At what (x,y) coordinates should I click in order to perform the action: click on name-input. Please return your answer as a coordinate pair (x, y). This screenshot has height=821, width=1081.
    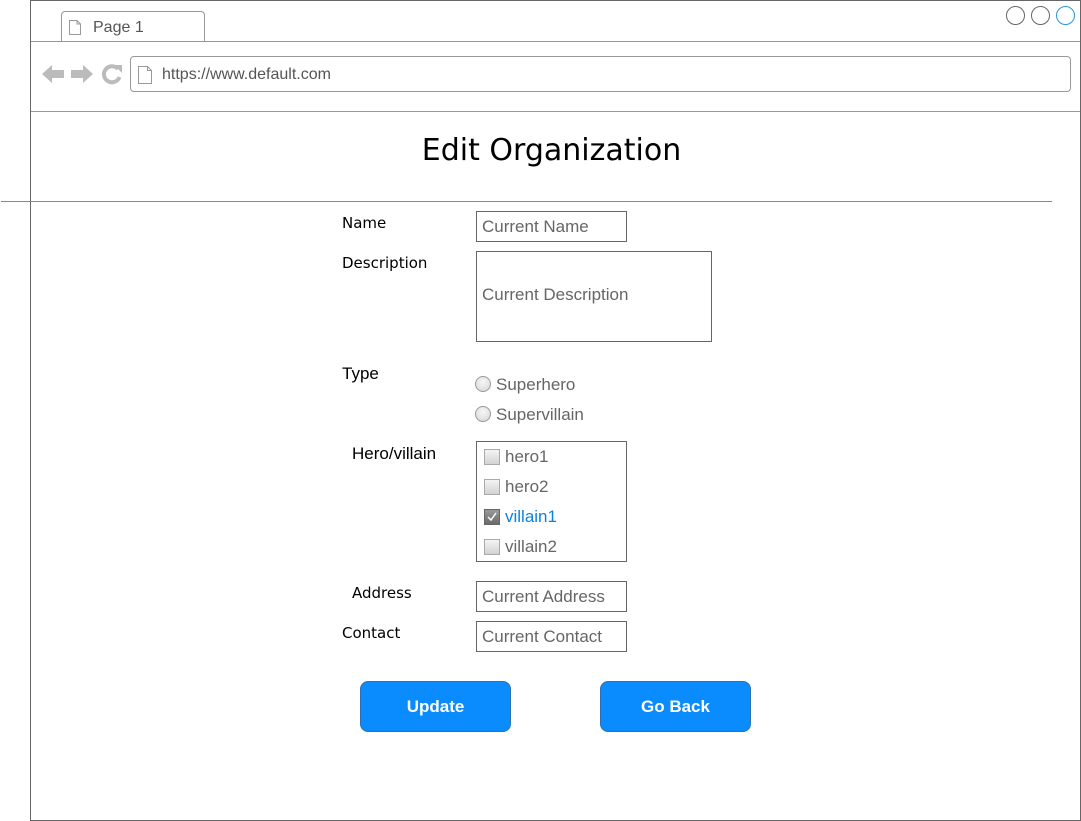
    Looking at the image, I should click on (551, 226).